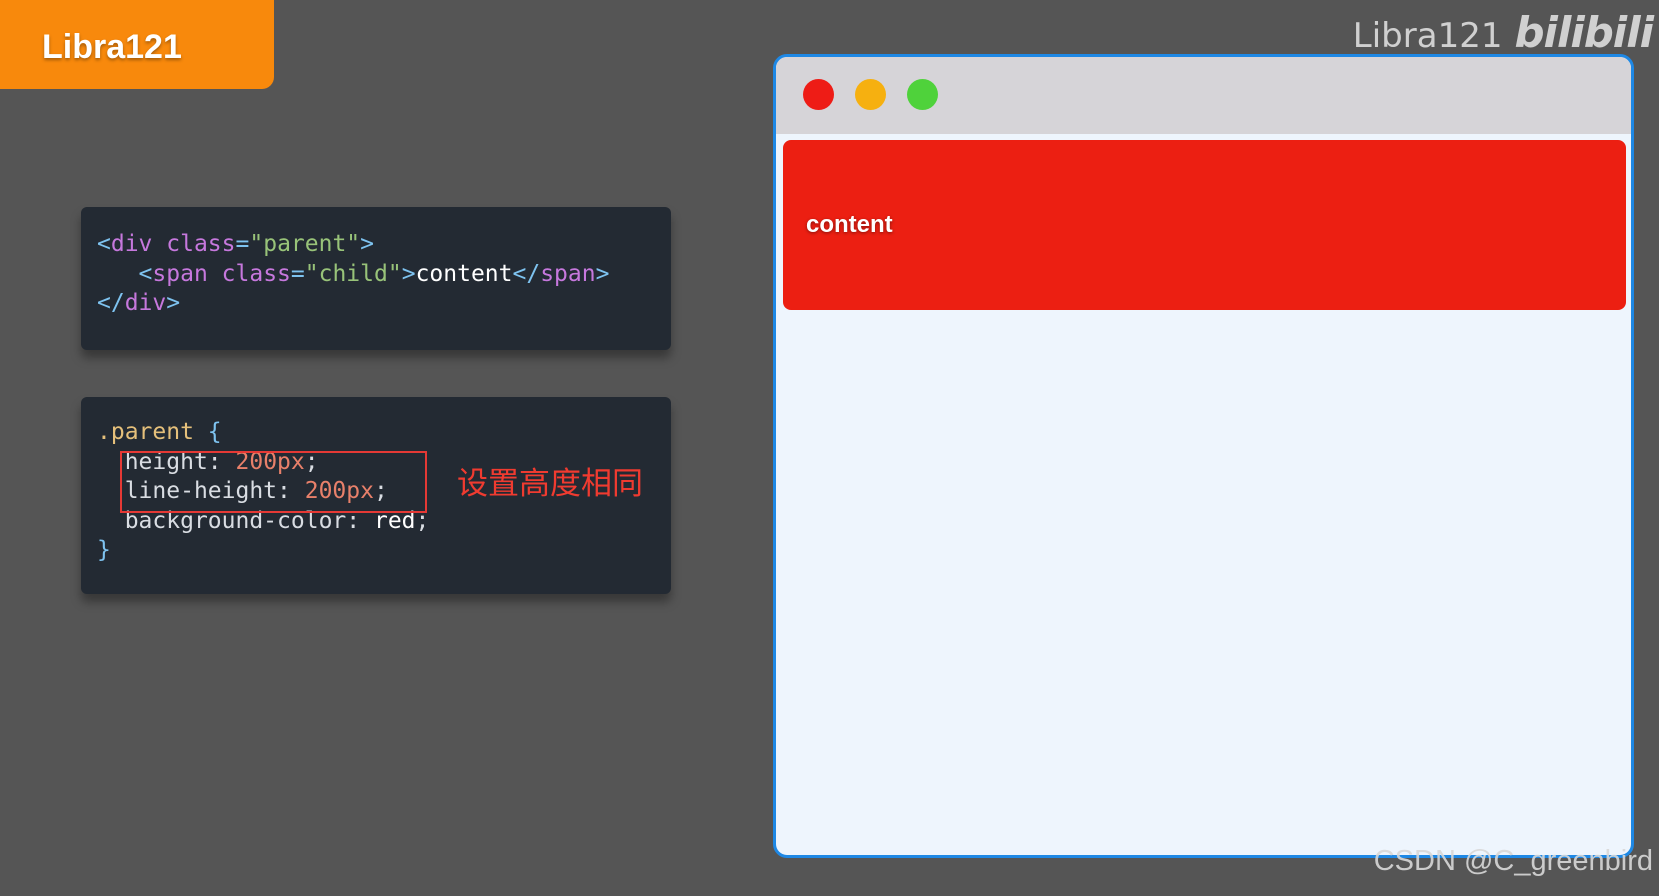  I want to click on code-line: <span class="child">content</span>, so click(384, 275).